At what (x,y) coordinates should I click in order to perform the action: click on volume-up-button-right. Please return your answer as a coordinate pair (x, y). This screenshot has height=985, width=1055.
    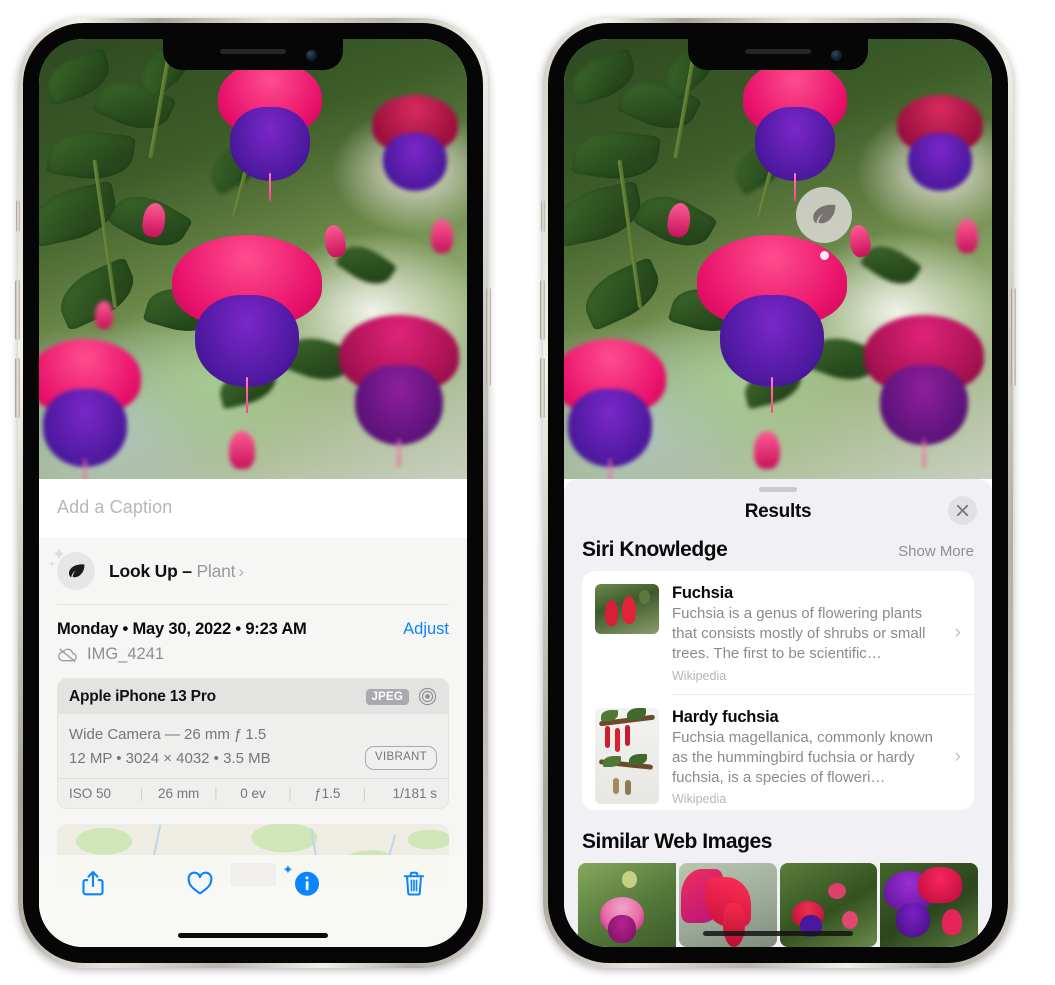
    Looking at the image, I should click on (542, 310).